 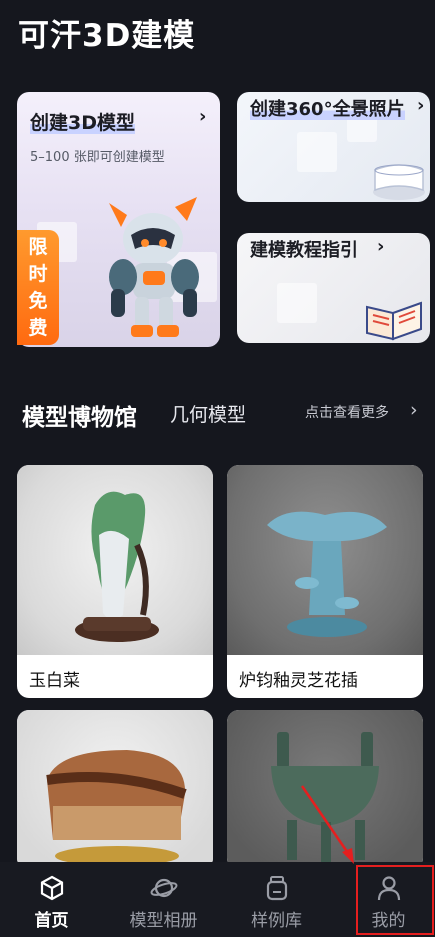 What do you see at coordinates (325, 797) in the screenshot?
I see `bronze-ding-image` at bounding box center [325, 797].